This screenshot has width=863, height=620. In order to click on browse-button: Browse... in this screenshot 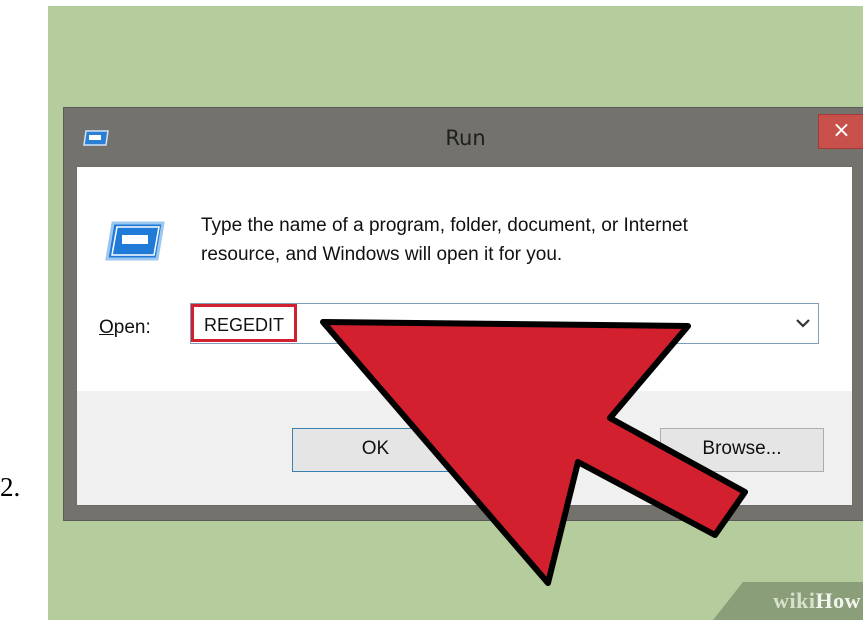, I will do `click(742, 450)`.